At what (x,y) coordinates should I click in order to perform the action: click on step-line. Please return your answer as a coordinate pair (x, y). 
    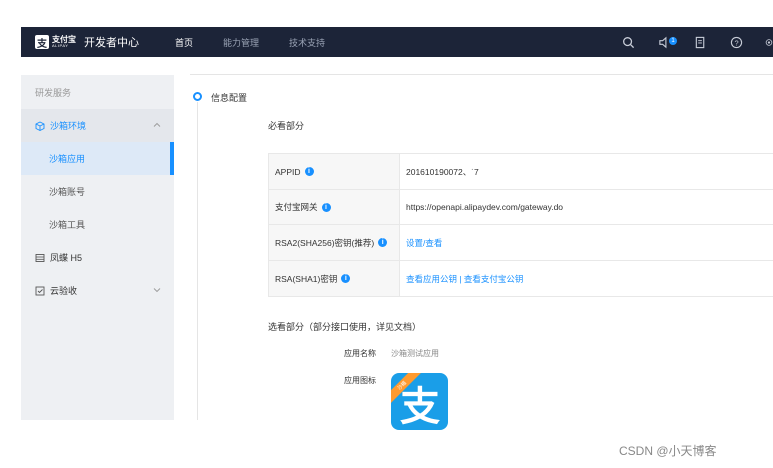
    Looking at the image, I should click on (197, 261).